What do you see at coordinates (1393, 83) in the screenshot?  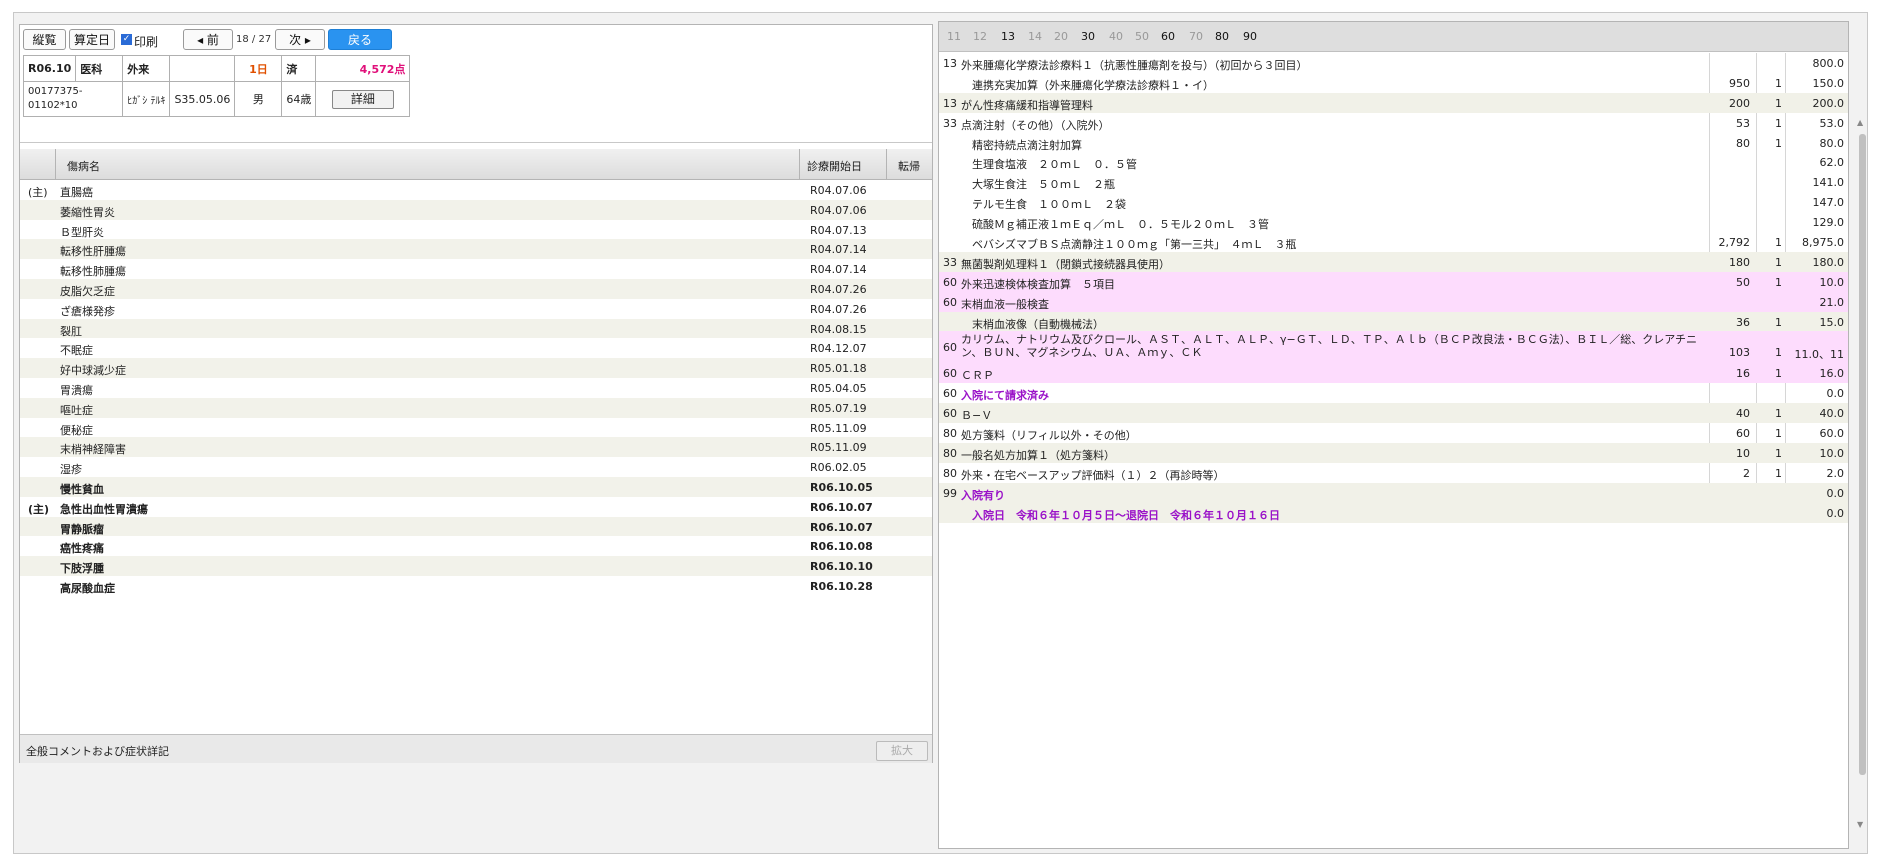 I see `billing-row: 連携充実加算（外来腫瘍化学療法診療料１・イ） 950 1 150.0` at bounding box center [1393, 83].